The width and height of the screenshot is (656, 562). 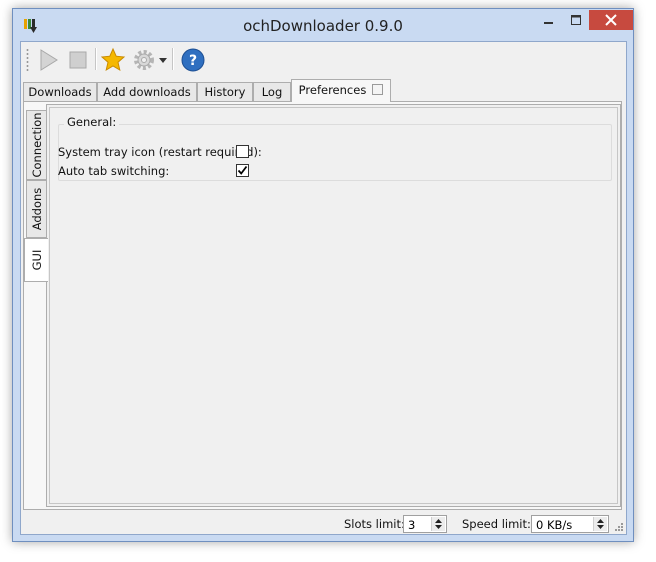 I want to click on side-tab-addons: Addons, so click(x=36, y=209).